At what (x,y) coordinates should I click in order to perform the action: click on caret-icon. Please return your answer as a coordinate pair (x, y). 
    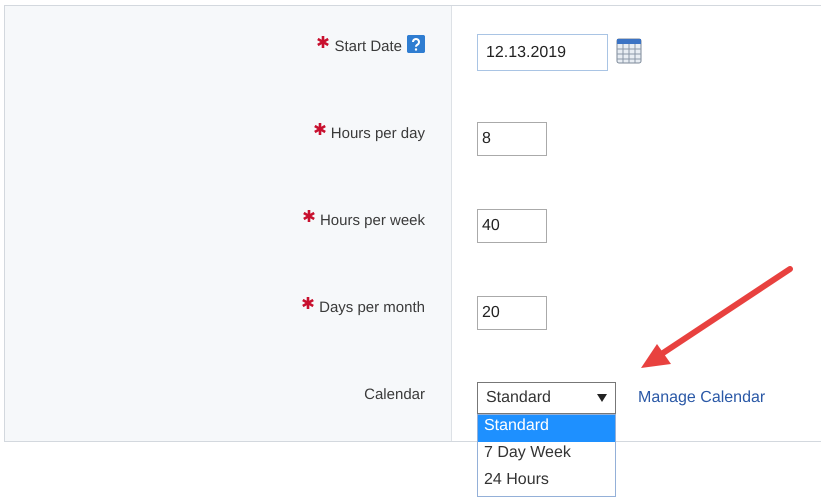
    Looking at the image, I should click on (602, 398).